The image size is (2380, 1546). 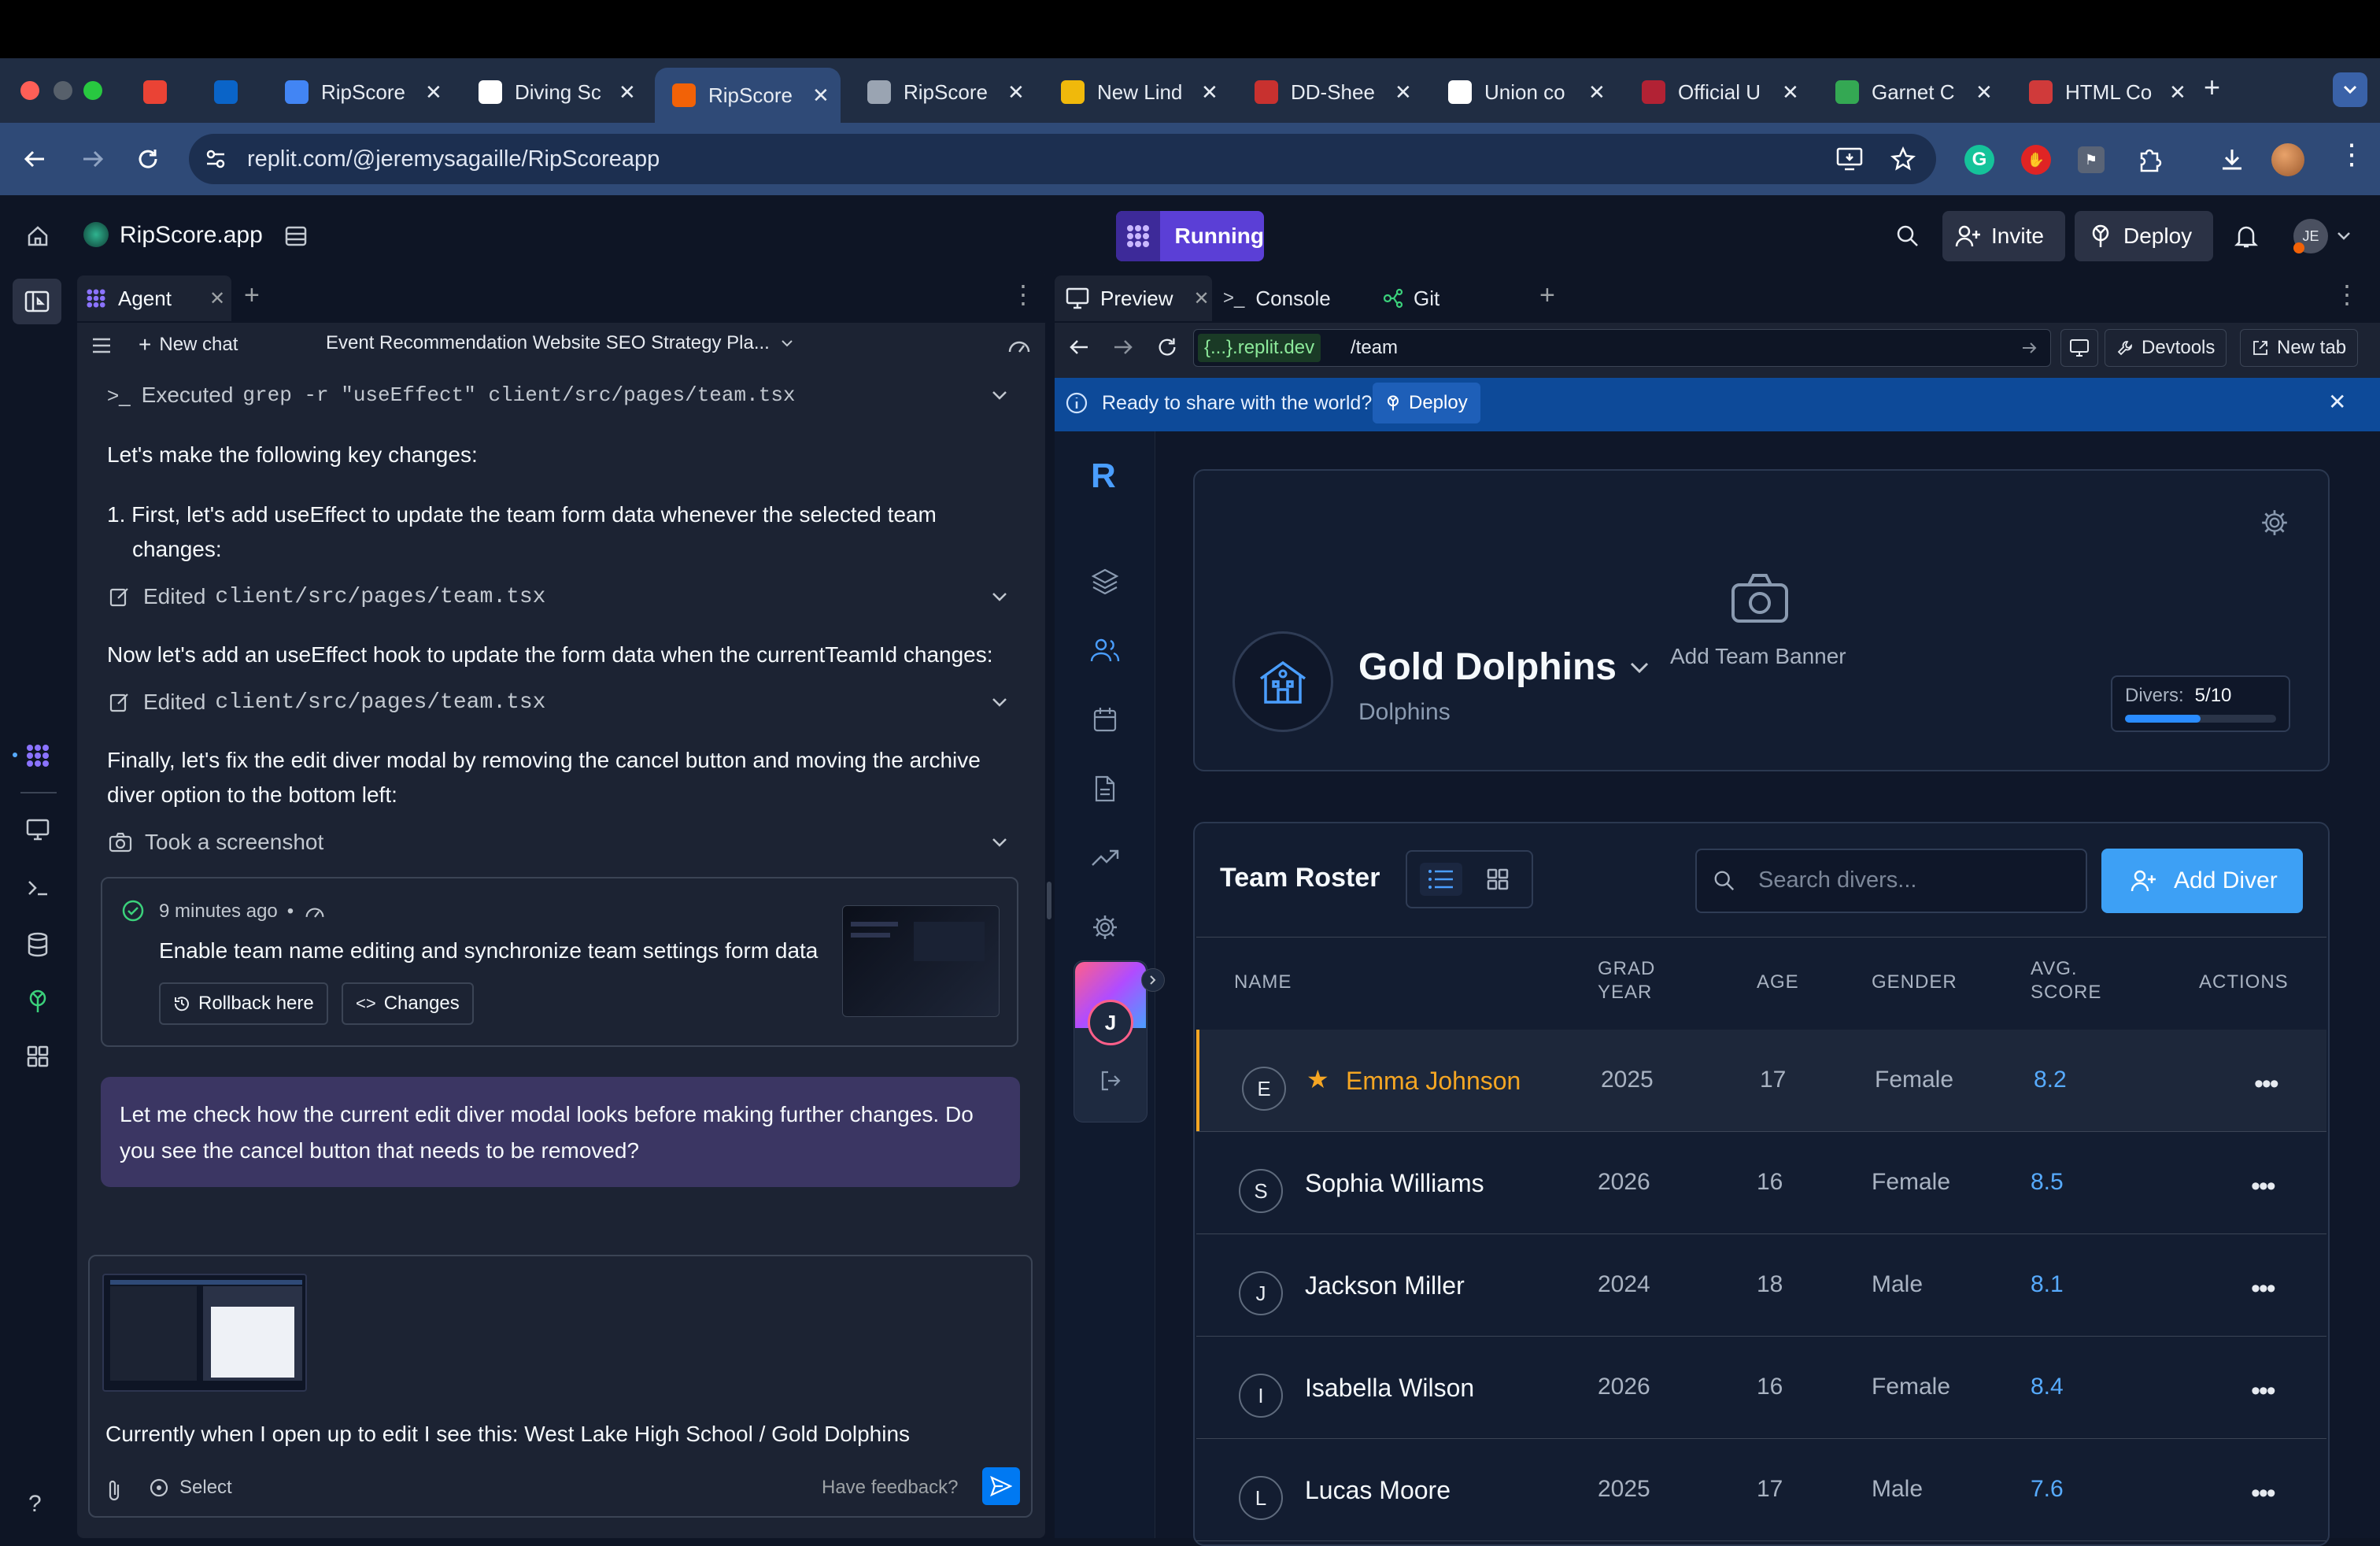 What do you see at coordinates (1167, 348) in the screenshot?
I see `preview-reload-button` at bounding box center [1167, 348].